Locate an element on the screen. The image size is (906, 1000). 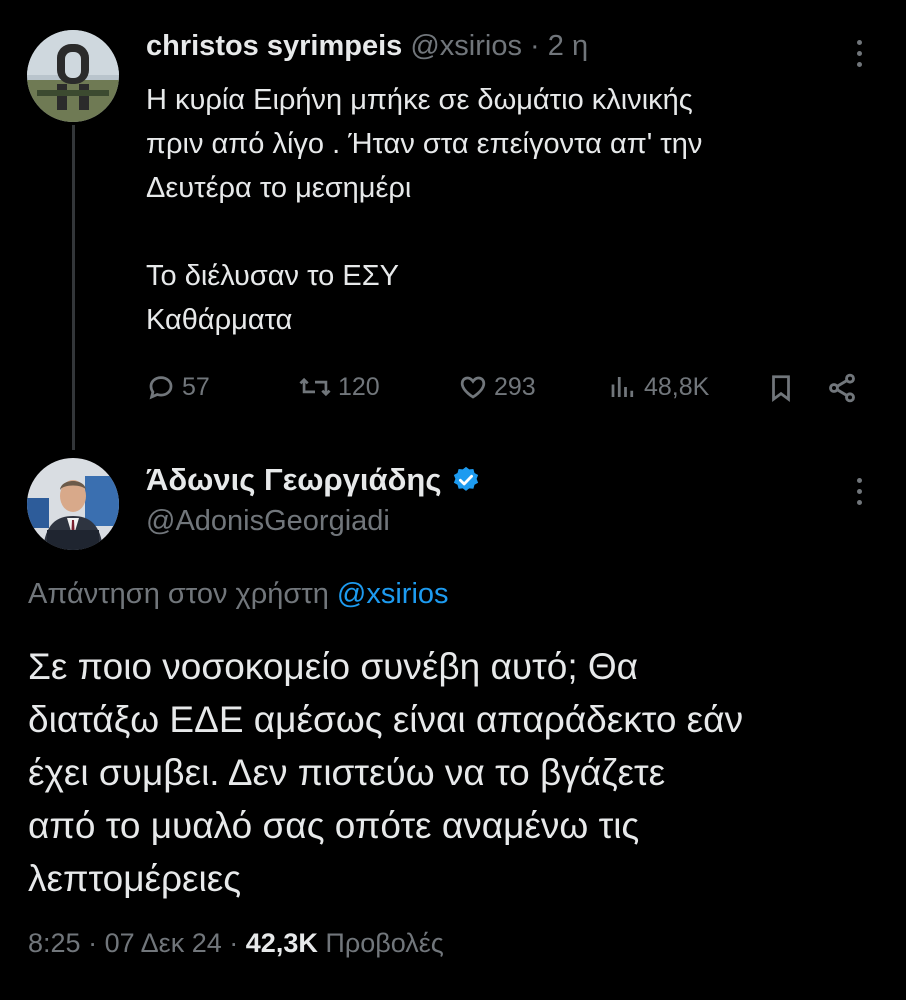
share-button is located at coordinates (842, 388).